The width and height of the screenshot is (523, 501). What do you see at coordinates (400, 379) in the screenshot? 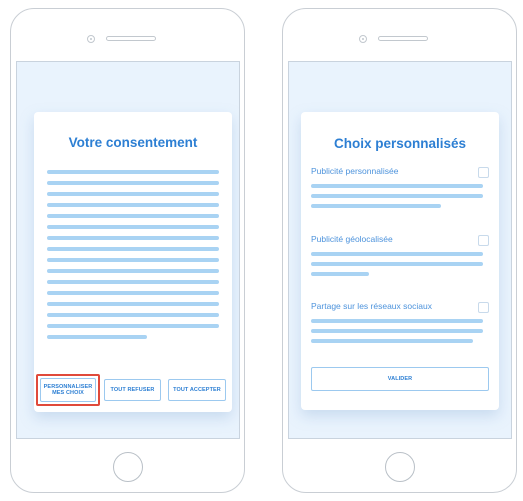
I see `validate-button: VALIDER` at bounding box center [400, 379].